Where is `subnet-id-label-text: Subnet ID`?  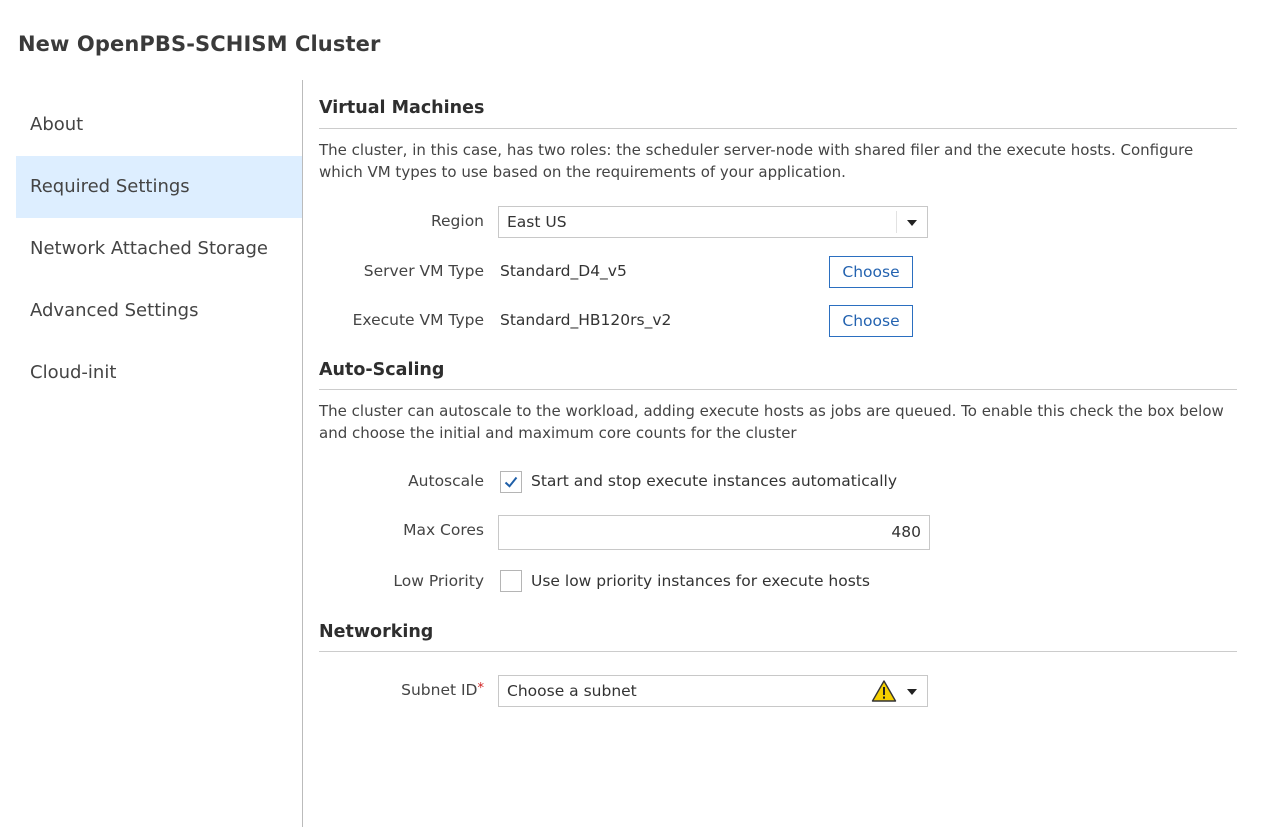
subnet-id-label-text: Subnet ID is located at coordinates (439, 690).